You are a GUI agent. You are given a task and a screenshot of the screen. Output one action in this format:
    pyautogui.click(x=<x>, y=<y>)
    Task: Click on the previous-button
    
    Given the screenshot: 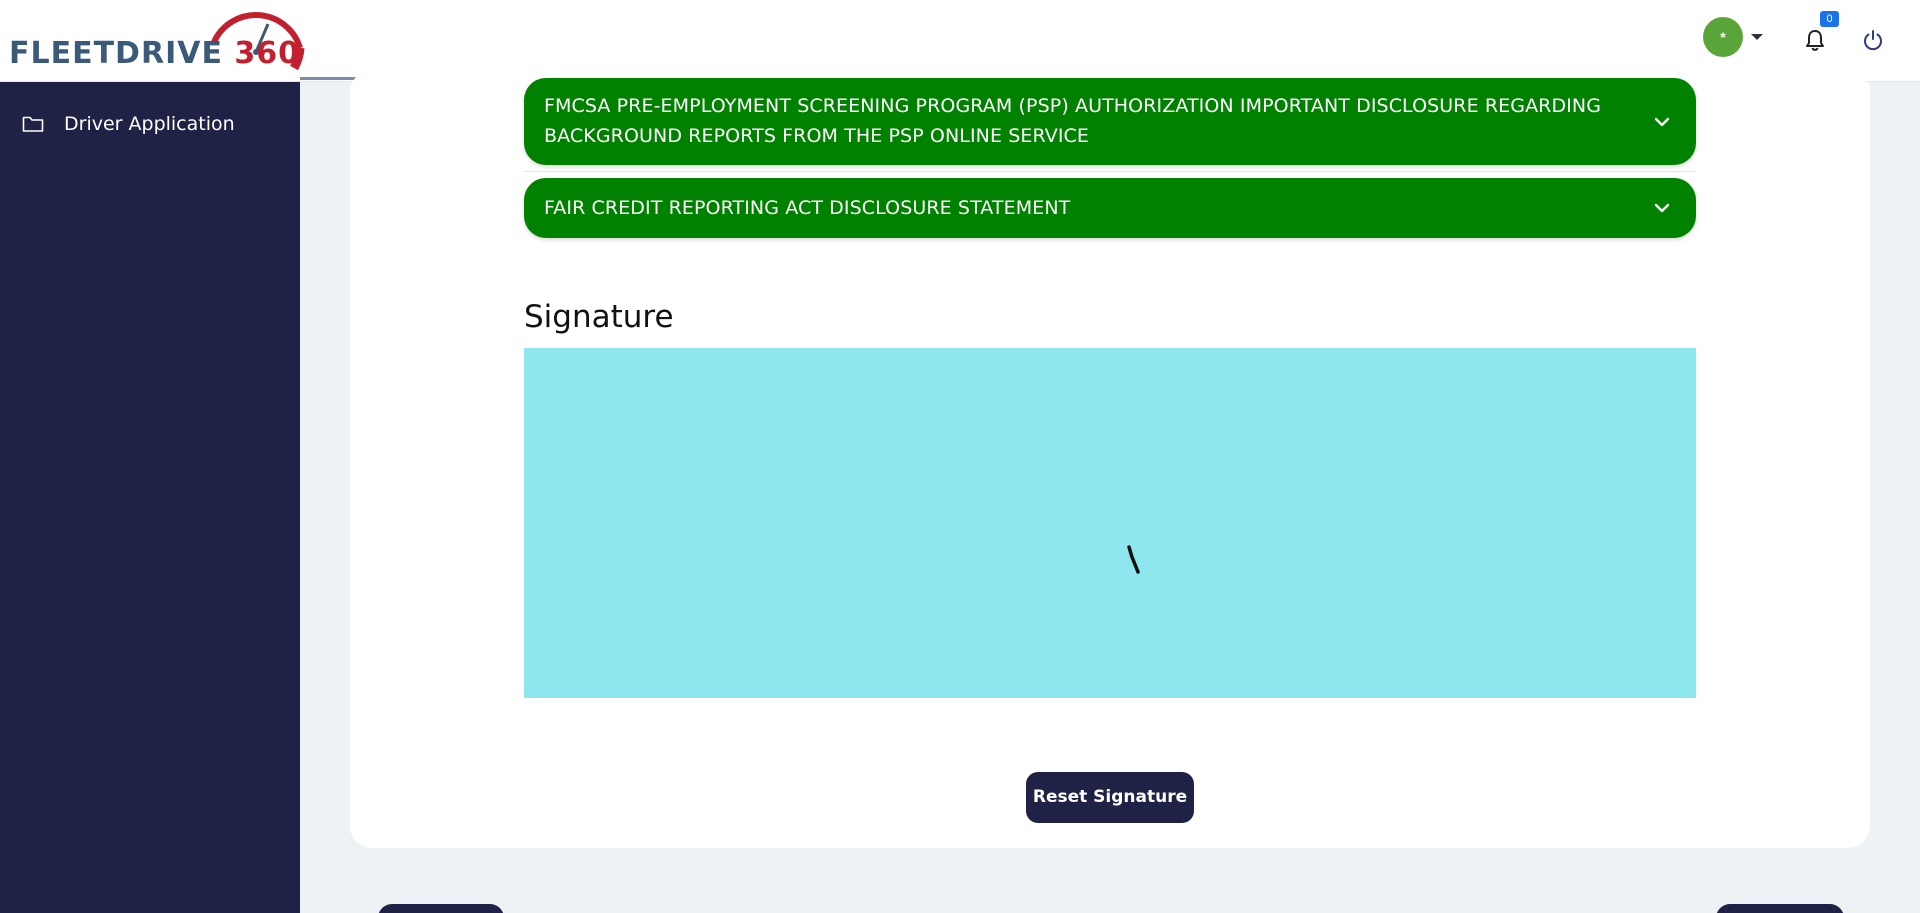 What is the action you would take?
    pyautogui.click(x=441, y=908)
    